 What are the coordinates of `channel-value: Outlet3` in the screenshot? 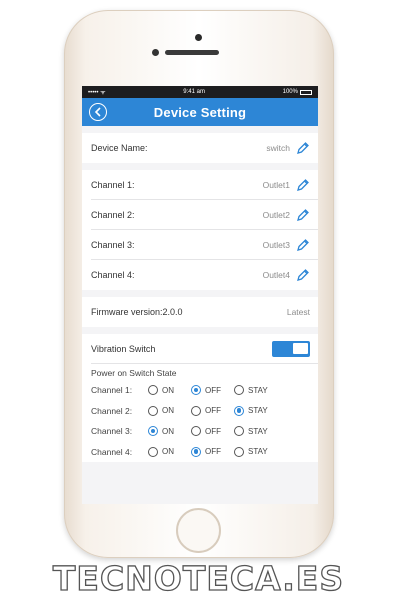 It's located at (276, 245).